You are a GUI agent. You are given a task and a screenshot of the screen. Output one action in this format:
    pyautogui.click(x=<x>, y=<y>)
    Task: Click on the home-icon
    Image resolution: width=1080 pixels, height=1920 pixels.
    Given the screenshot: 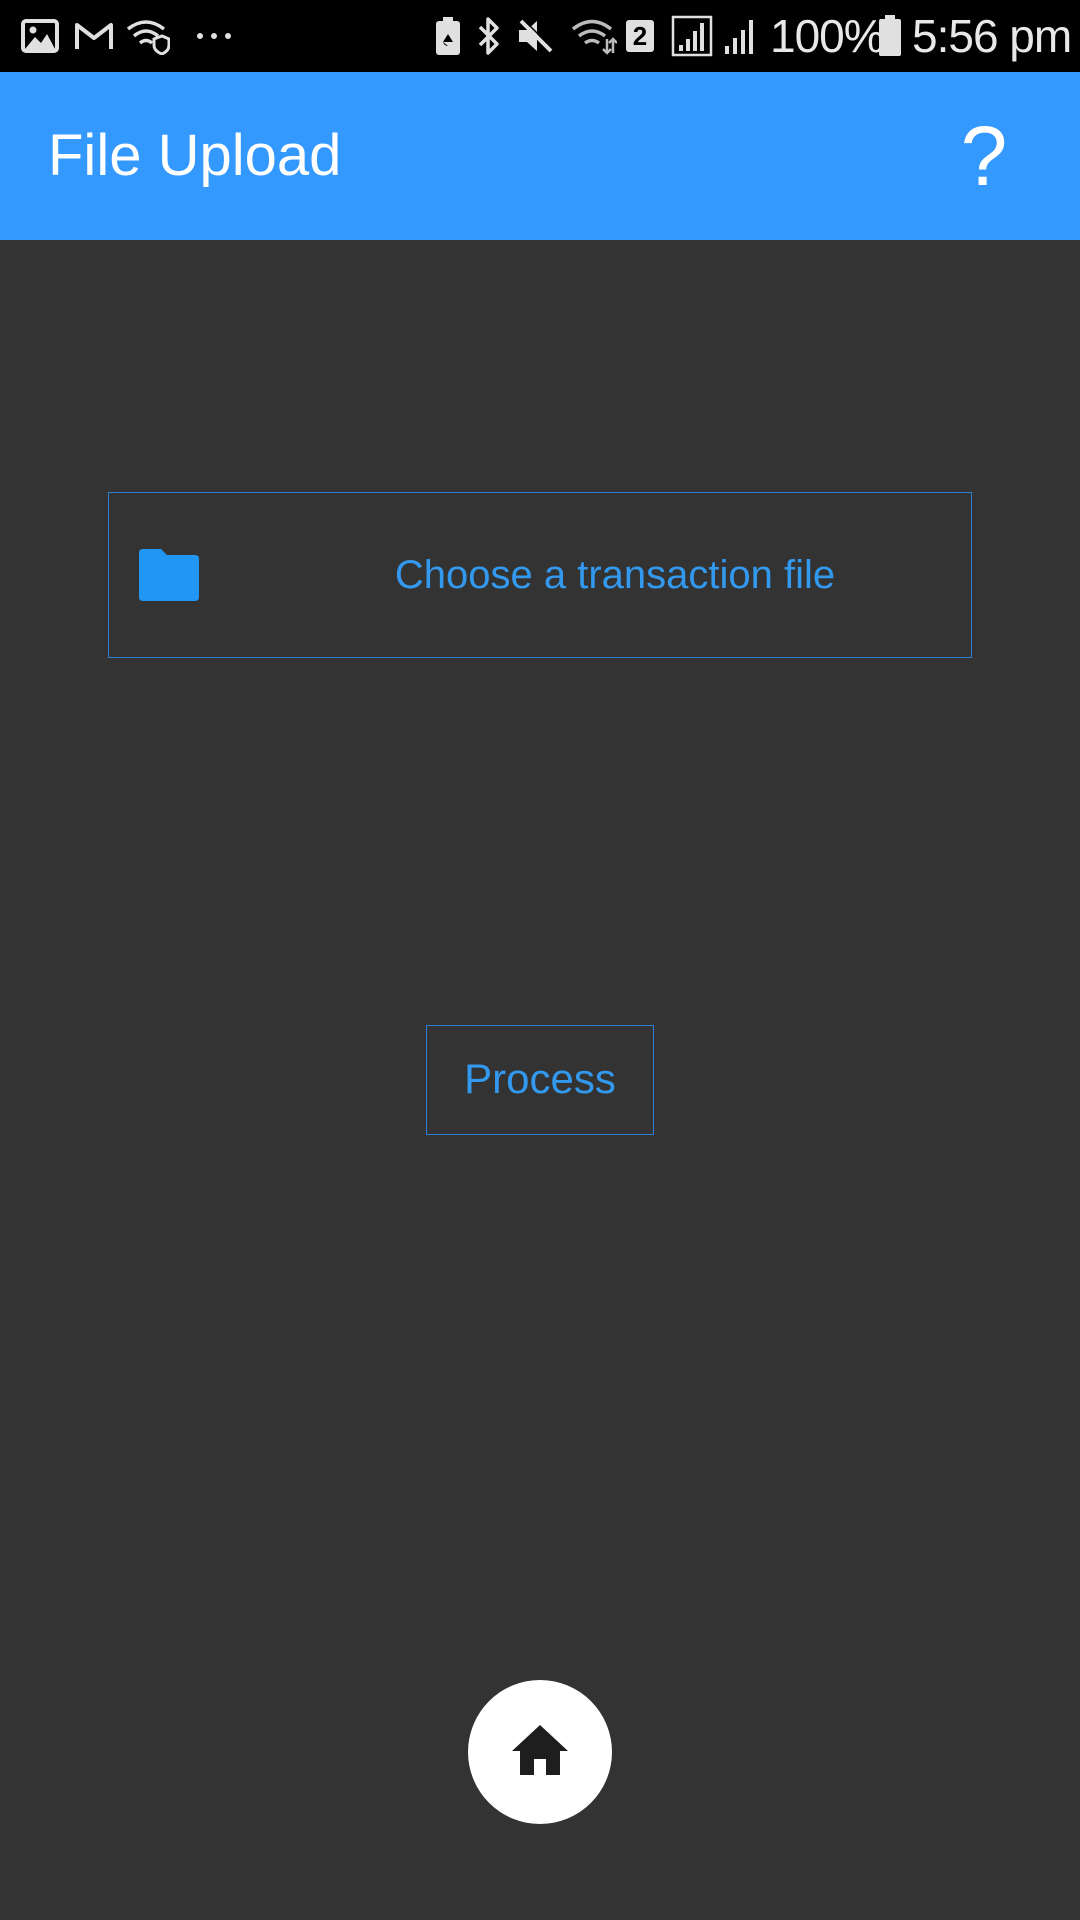 What is the action you would take?
    pyautogui.click(x=540, y=1752)
    